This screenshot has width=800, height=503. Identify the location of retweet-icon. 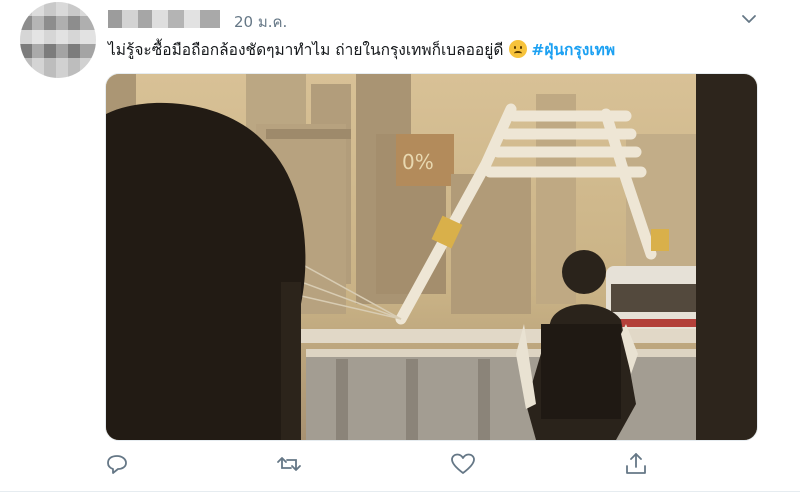
(289, 464).